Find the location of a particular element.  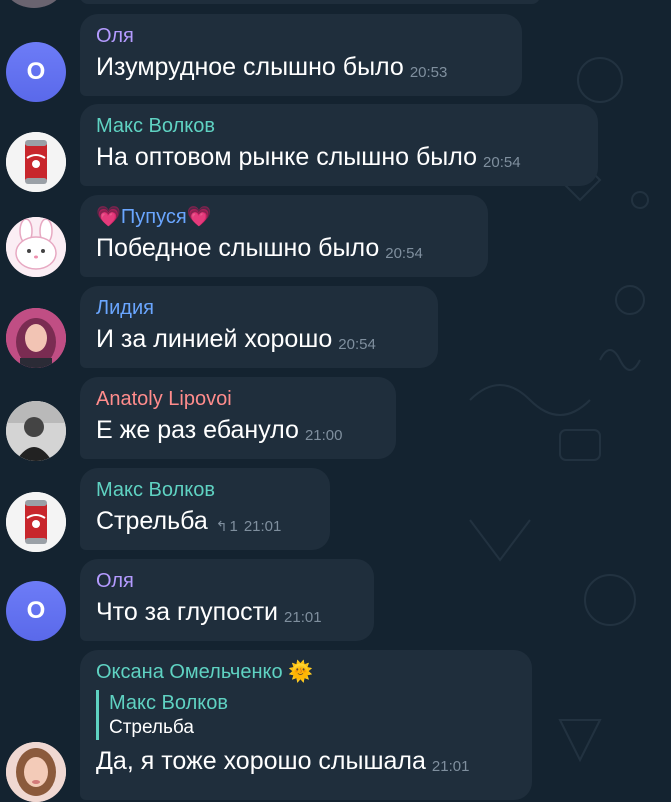

message-text: Да, я тоже хорошо слышала is located at coordinates (261, 761).